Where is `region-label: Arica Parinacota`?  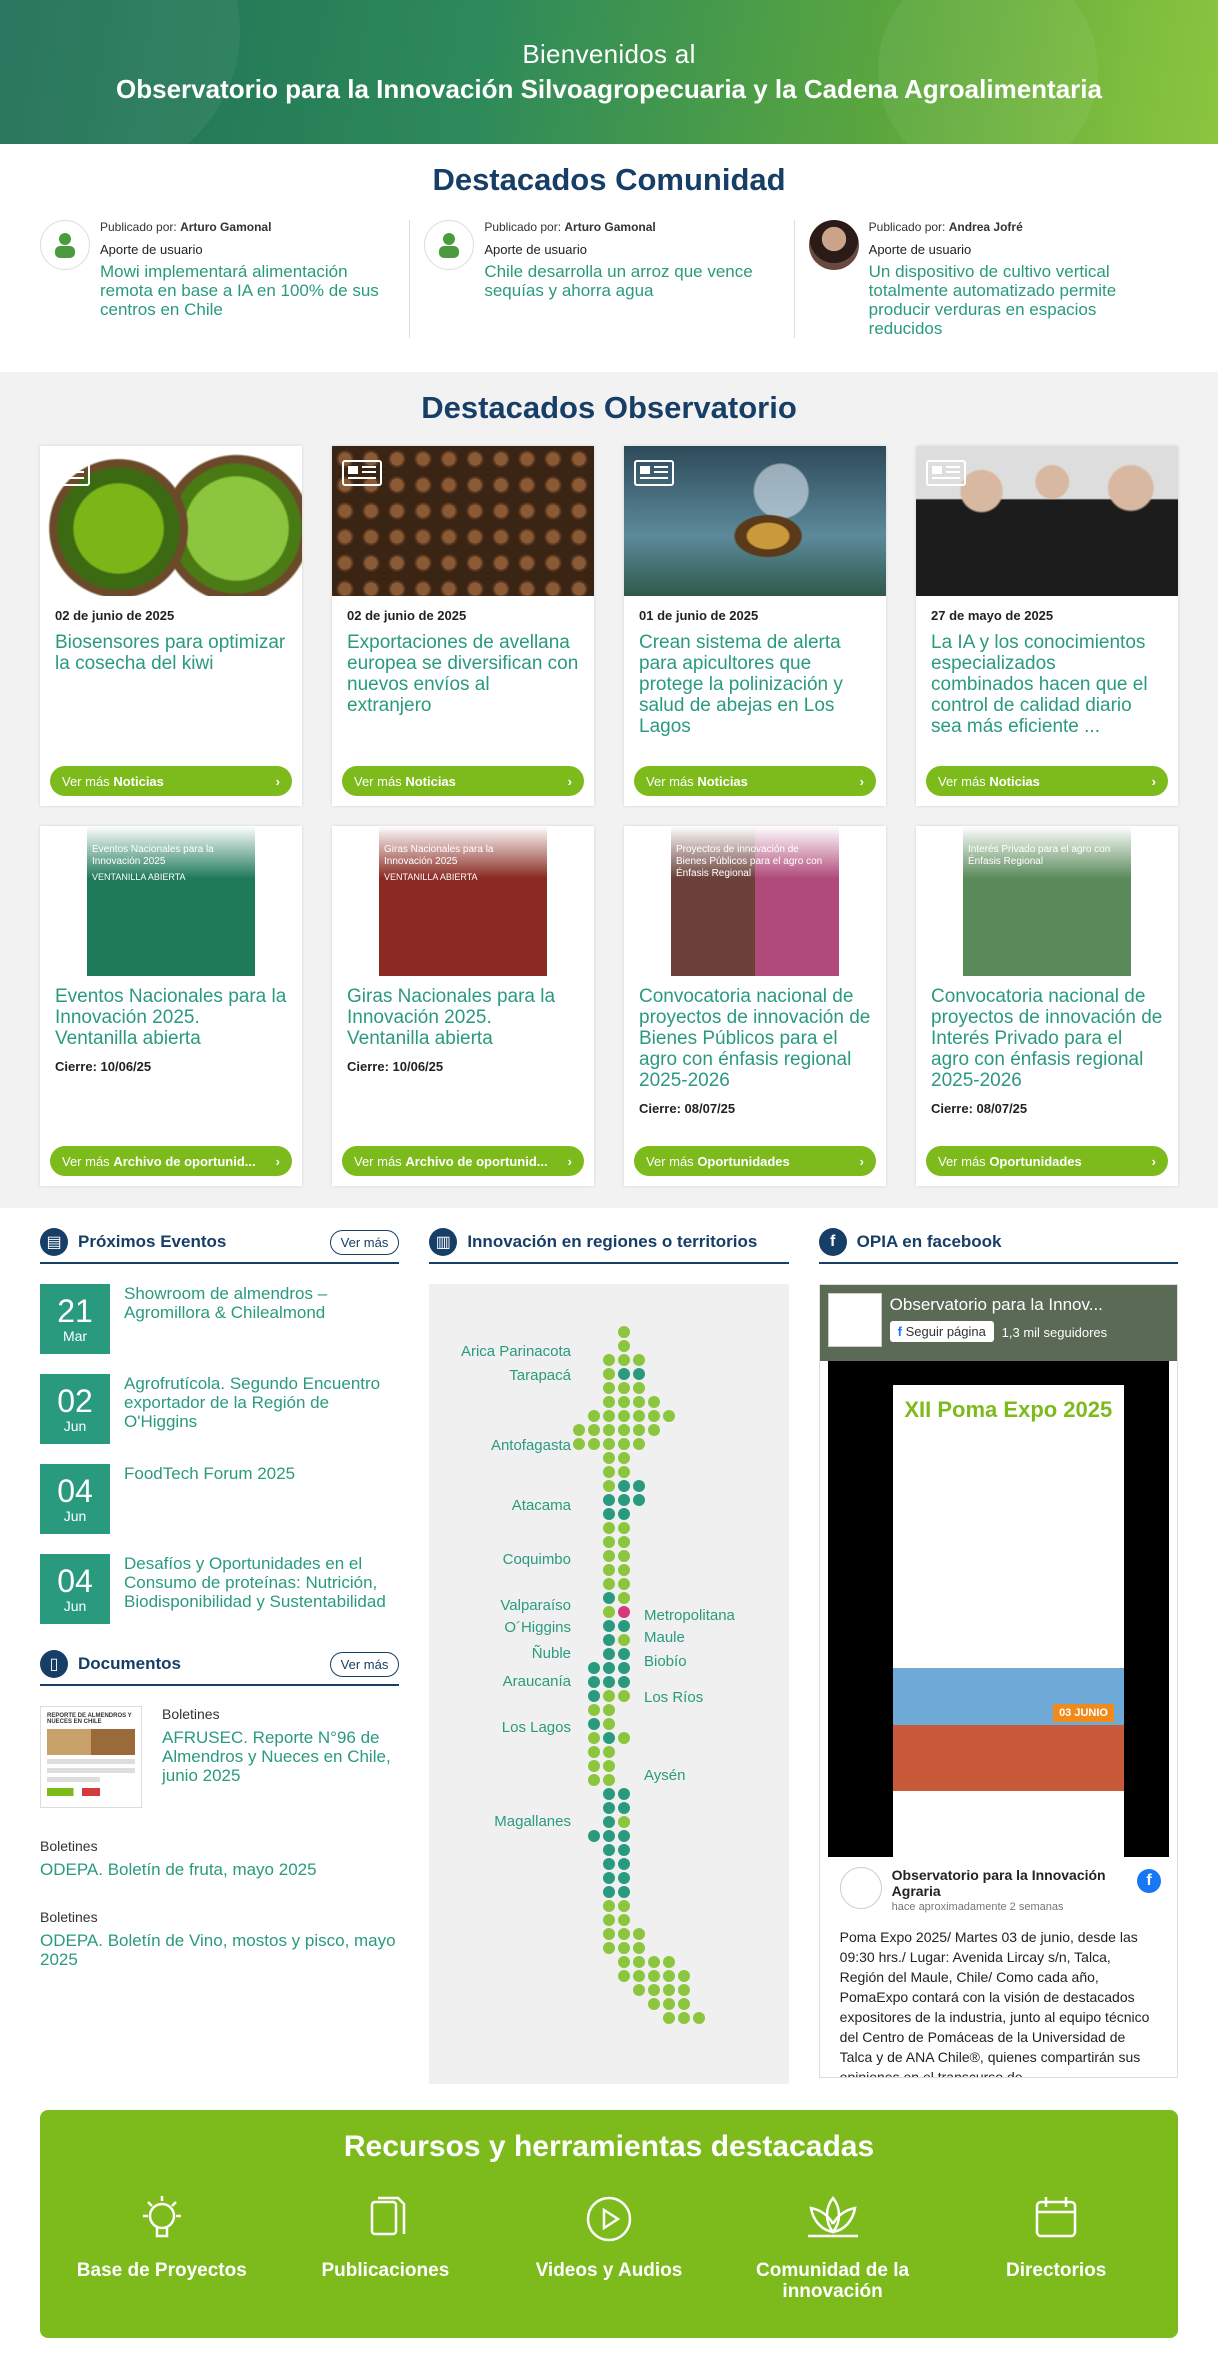 region-label: Arica Parinacota is located at coordinates (516, 1351).